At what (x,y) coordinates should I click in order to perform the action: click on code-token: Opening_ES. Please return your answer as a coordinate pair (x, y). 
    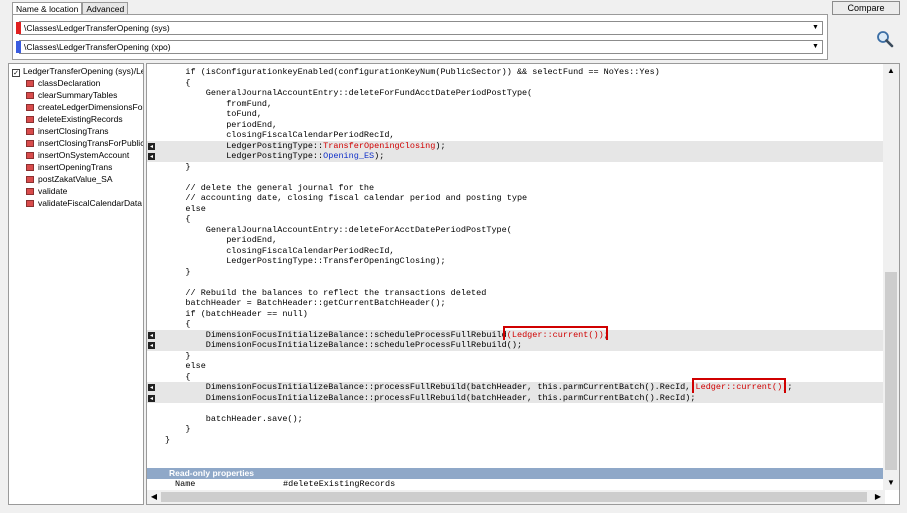
    Looking at the image, I should click on (349, 156).